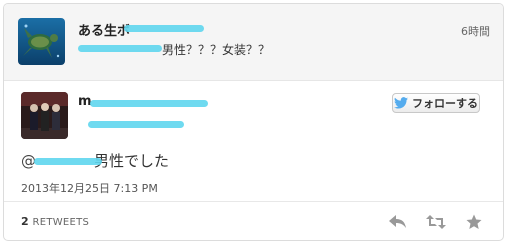  Describe the element at coordinates (132, 161) in the screenshot. I see `tweet-body: 男性でした` at that location.